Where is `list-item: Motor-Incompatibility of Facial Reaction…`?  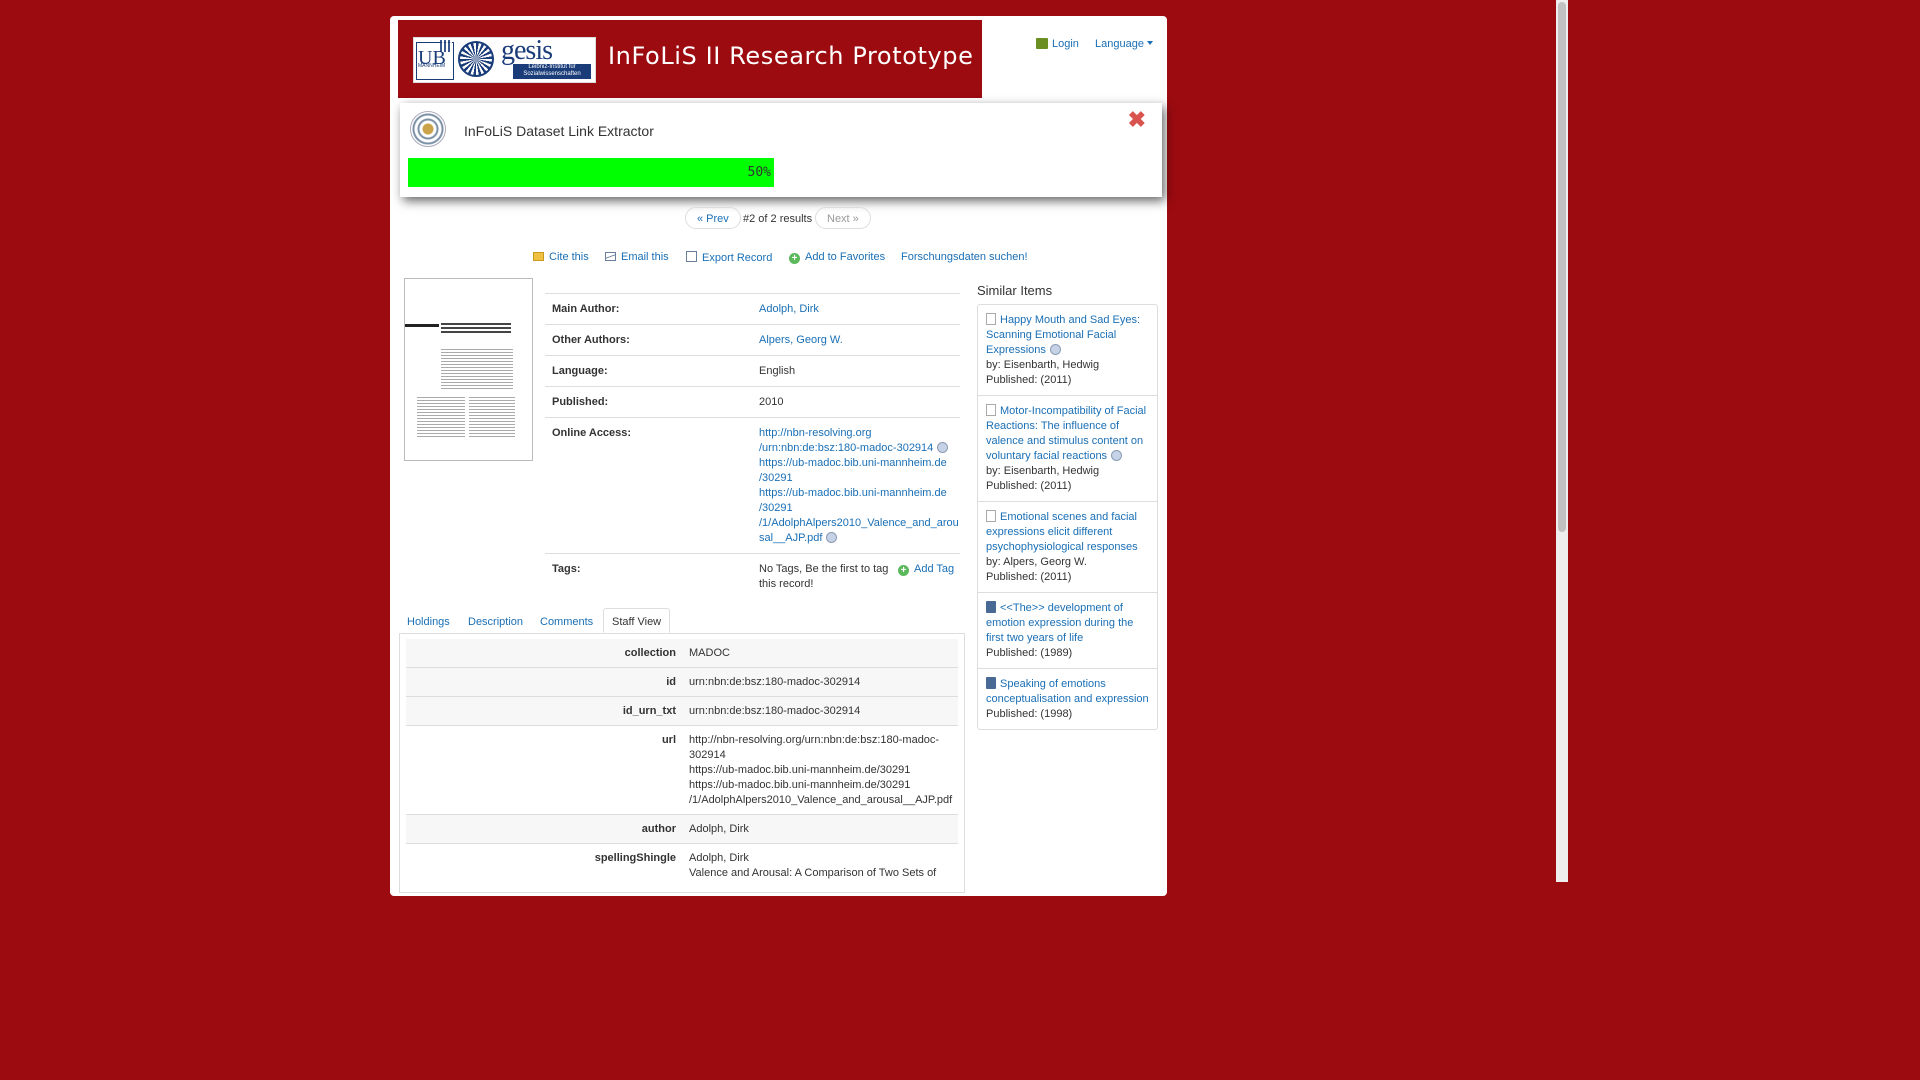 list-item: Motor-Incompatibility of Facial Reaction… is located at coordinates (1067, 448).